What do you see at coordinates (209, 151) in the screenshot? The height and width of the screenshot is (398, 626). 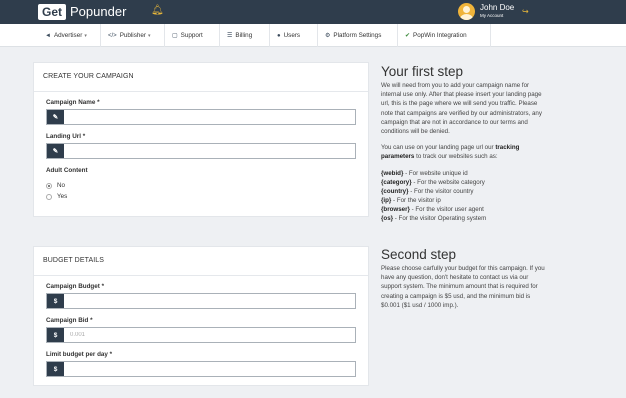 I see `landing-url-input` at bounding box center [209, 151].